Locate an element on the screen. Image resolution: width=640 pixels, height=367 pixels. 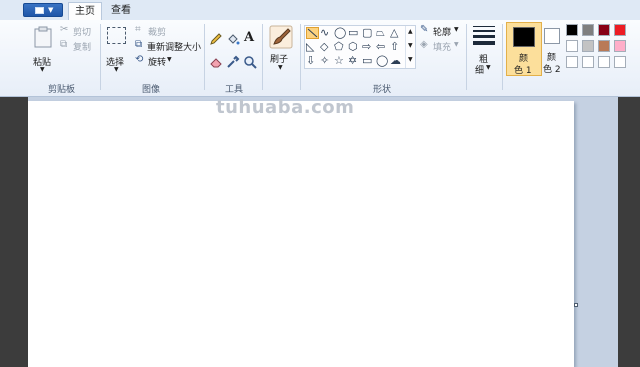
oval-shape: ◯ is located at coordinates (340, 32).